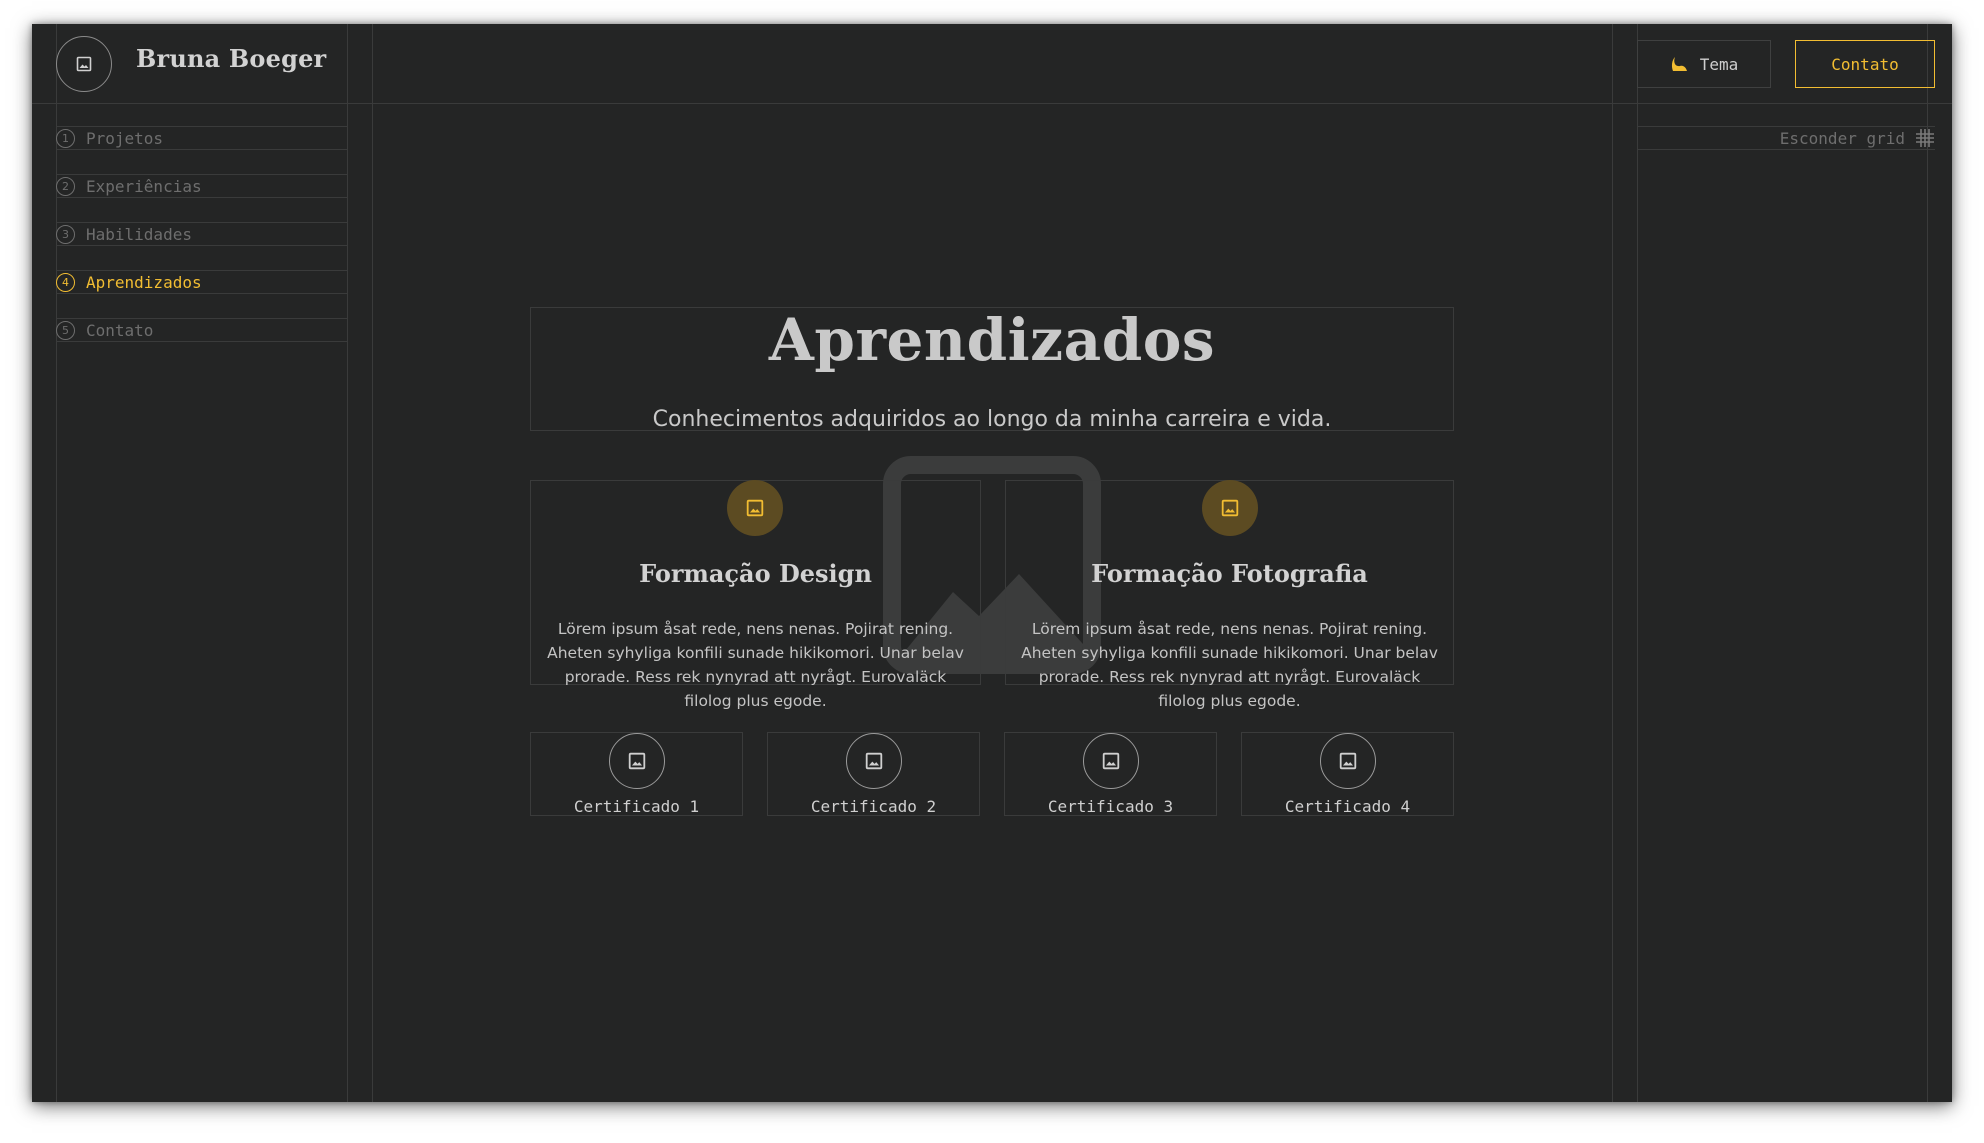 The image size is (1984, 1143). Describe the element at coordinates (144, 186) in the screenshot. I see `nav-label: Experiências` at that location.